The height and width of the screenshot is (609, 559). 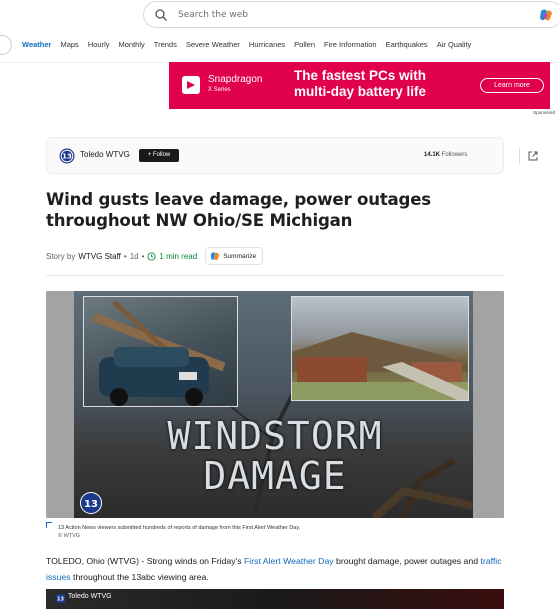 I want to click on author-link: WTVG Staff, so click(x=99, y=256).